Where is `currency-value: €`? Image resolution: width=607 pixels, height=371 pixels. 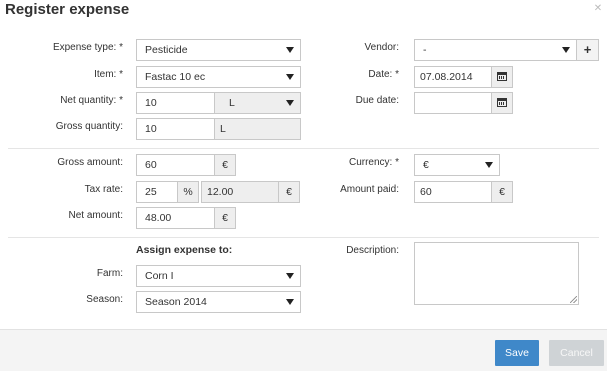 currency-value: € is located at coordinates (426, 165).